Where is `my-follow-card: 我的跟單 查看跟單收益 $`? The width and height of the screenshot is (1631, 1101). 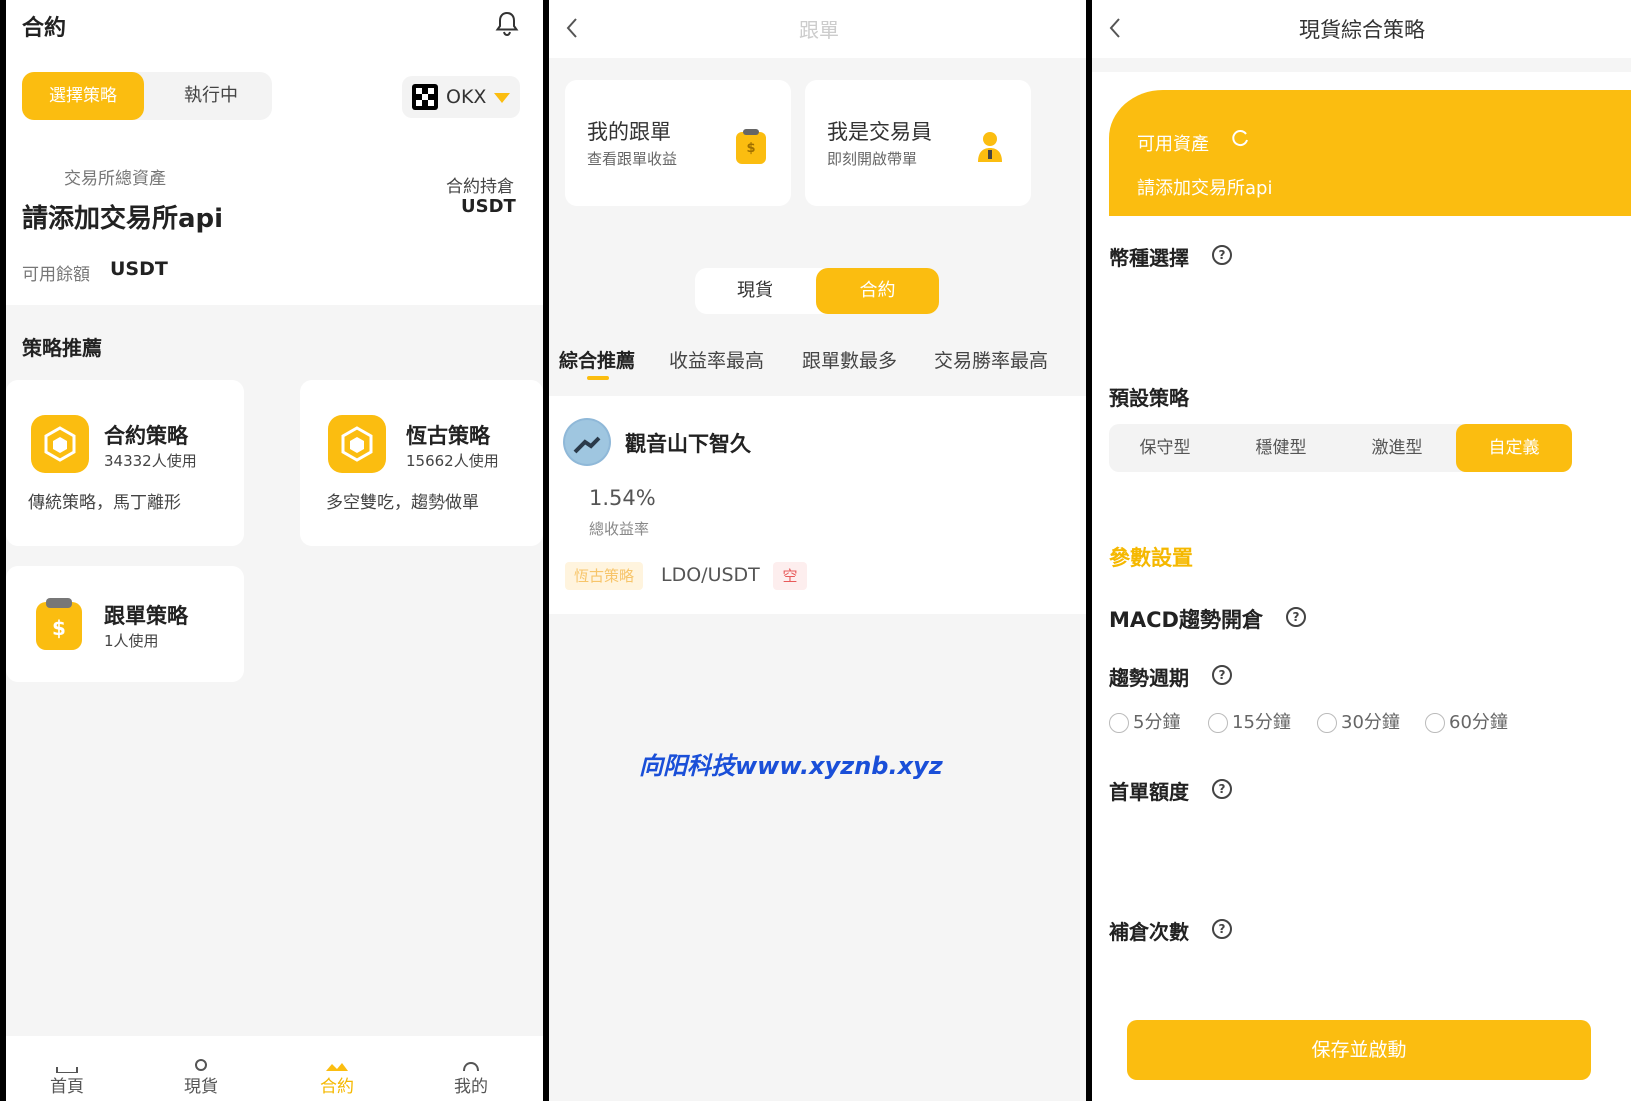
my-follow-card: 我的跟單 查看跟單收益 $ is located at coordinates (678, 143).